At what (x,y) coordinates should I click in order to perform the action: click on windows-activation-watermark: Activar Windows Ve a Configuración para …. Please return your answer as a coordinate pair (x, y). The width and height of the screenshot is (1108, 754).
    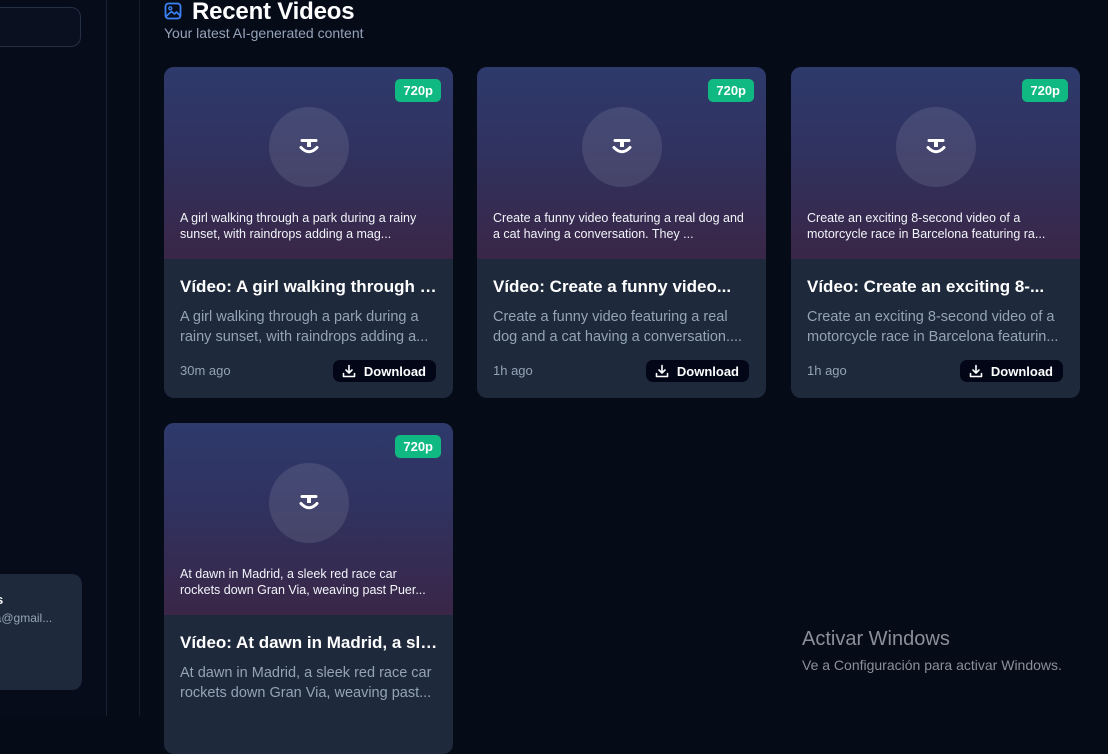
    Looking at the image, I should click on (932, 650).